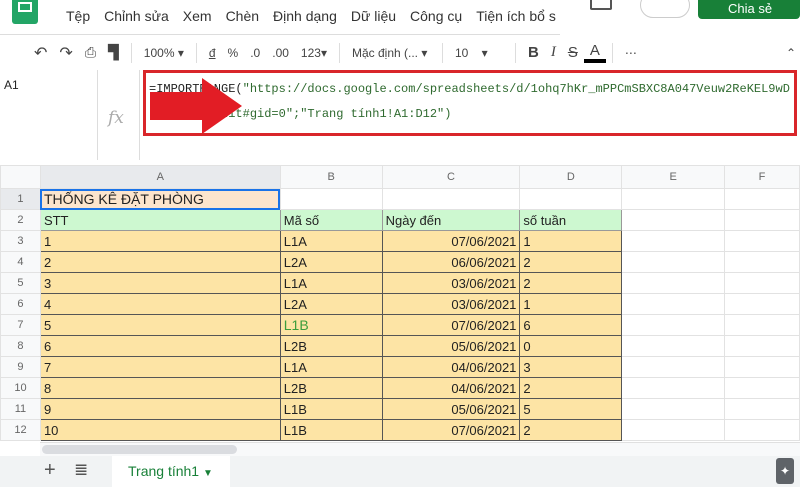  I want to click on cell: 9, so click(160, 409).